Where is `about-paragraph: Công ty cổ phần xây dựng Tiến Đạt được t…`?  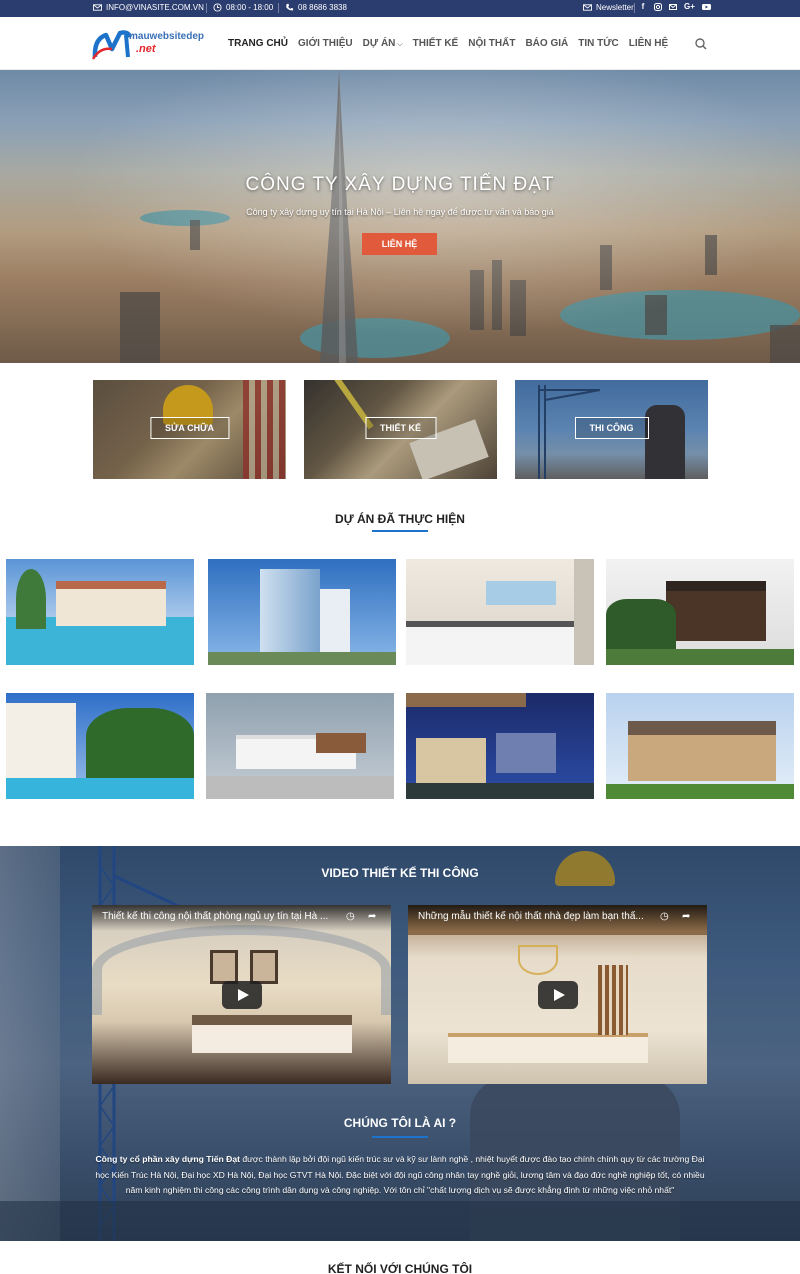
about-paragraph: Công ty cổ phần xây dựng Tiến Đạt được t… is located at coordinates (400, 1175).